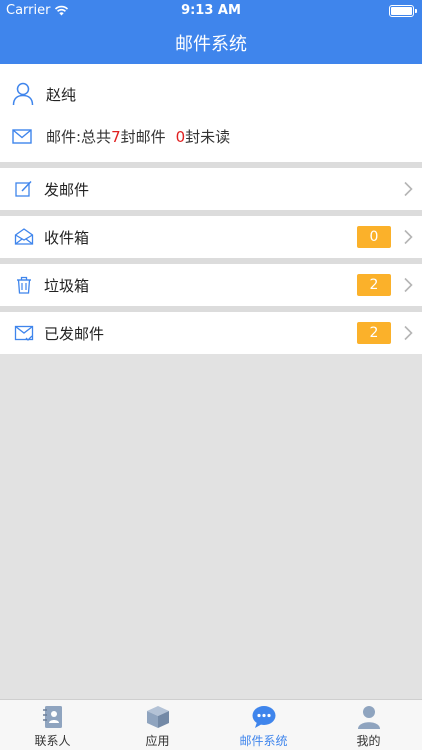 This screenshot has height=750, width=422. Describe the element at coordinates (67, 238) in the screenshot. I see `menu-label-inbox: 收件箱` at that location.